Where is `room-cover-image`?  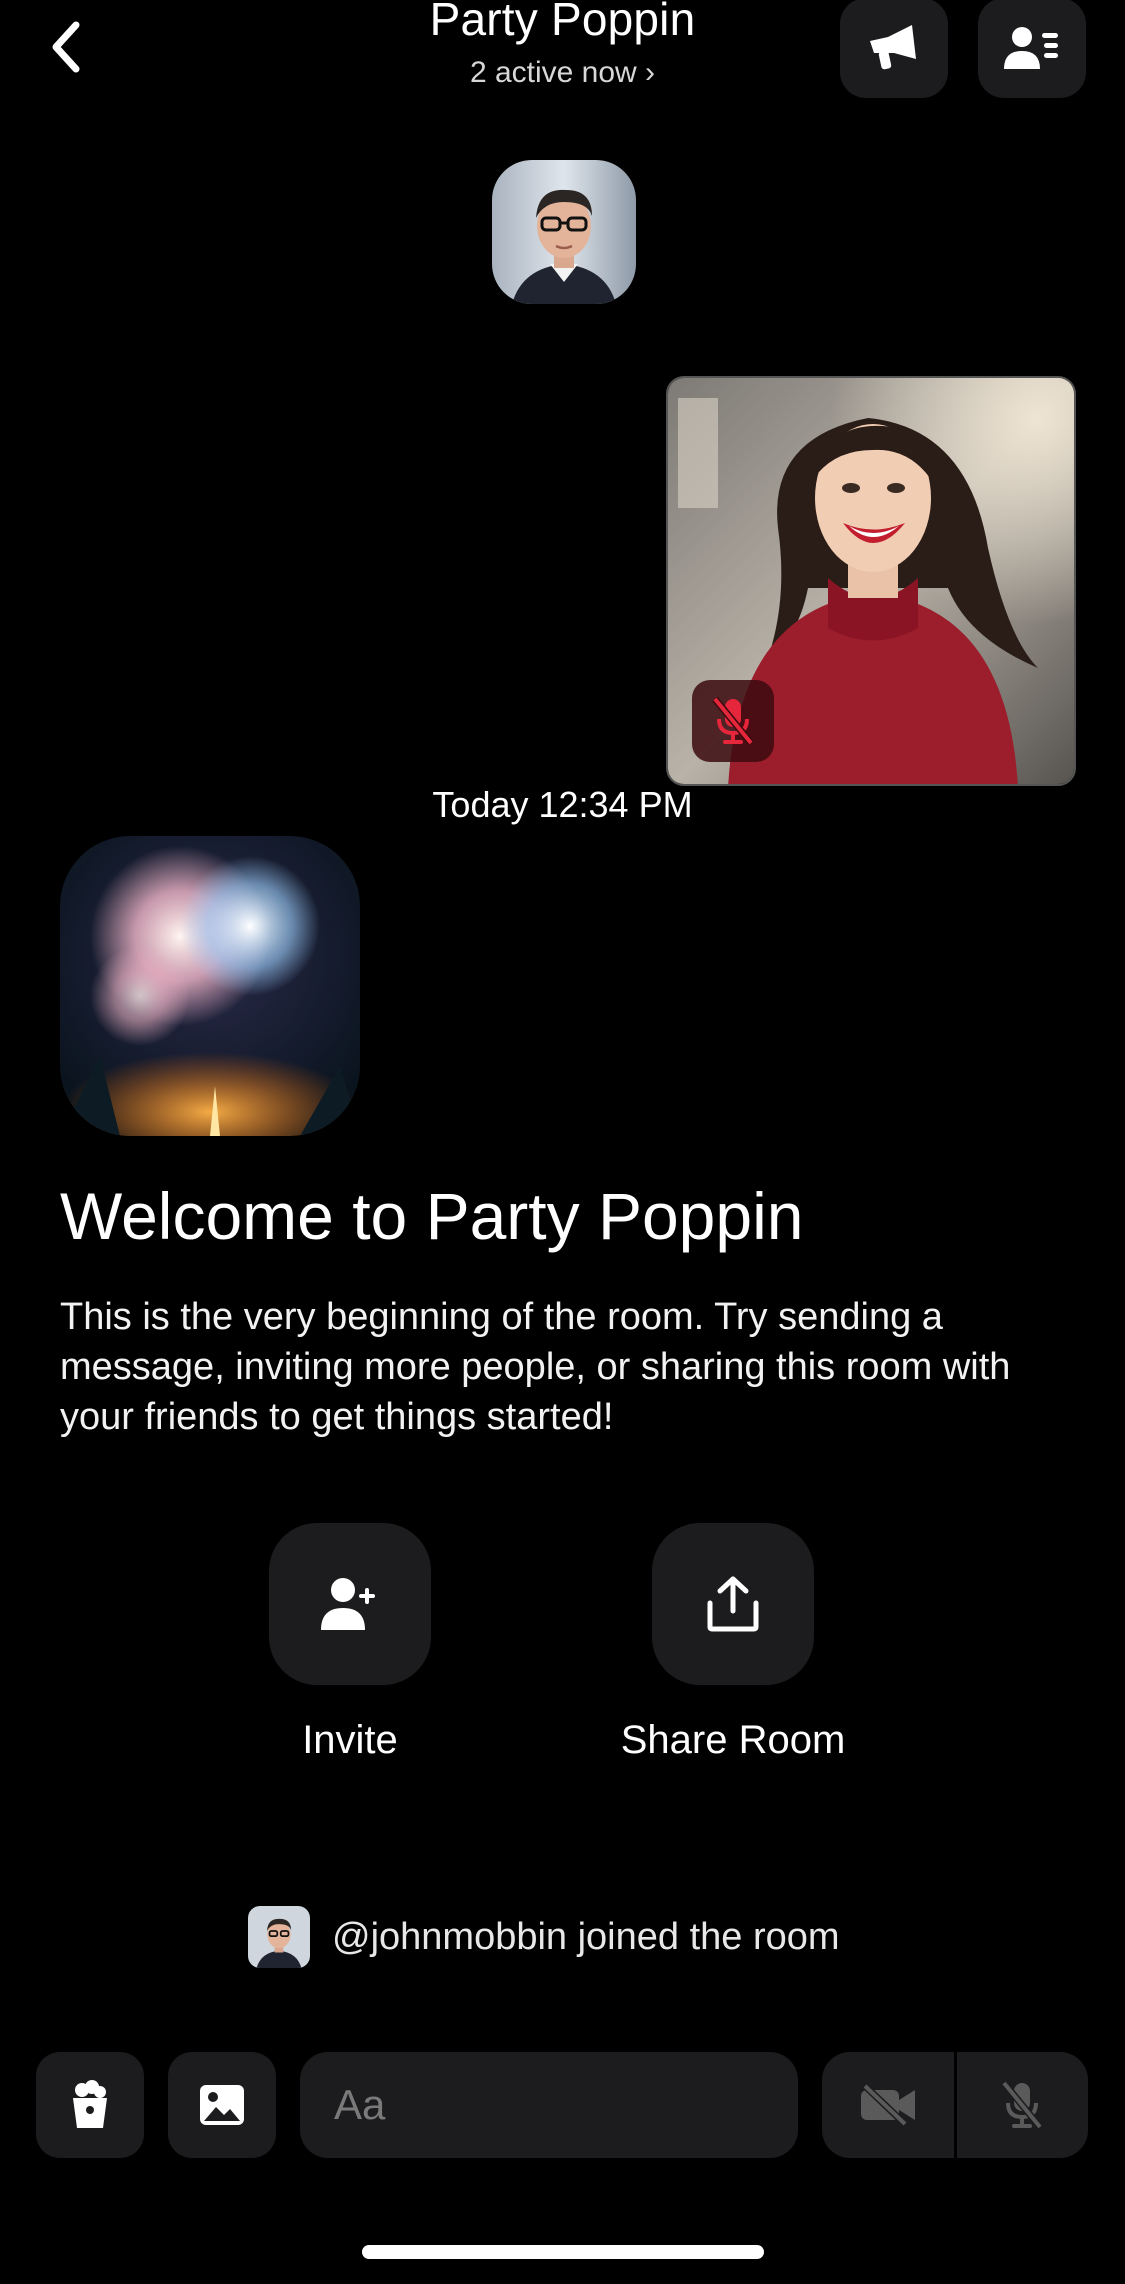
room-cover-image is located at coordinates (210, 986).